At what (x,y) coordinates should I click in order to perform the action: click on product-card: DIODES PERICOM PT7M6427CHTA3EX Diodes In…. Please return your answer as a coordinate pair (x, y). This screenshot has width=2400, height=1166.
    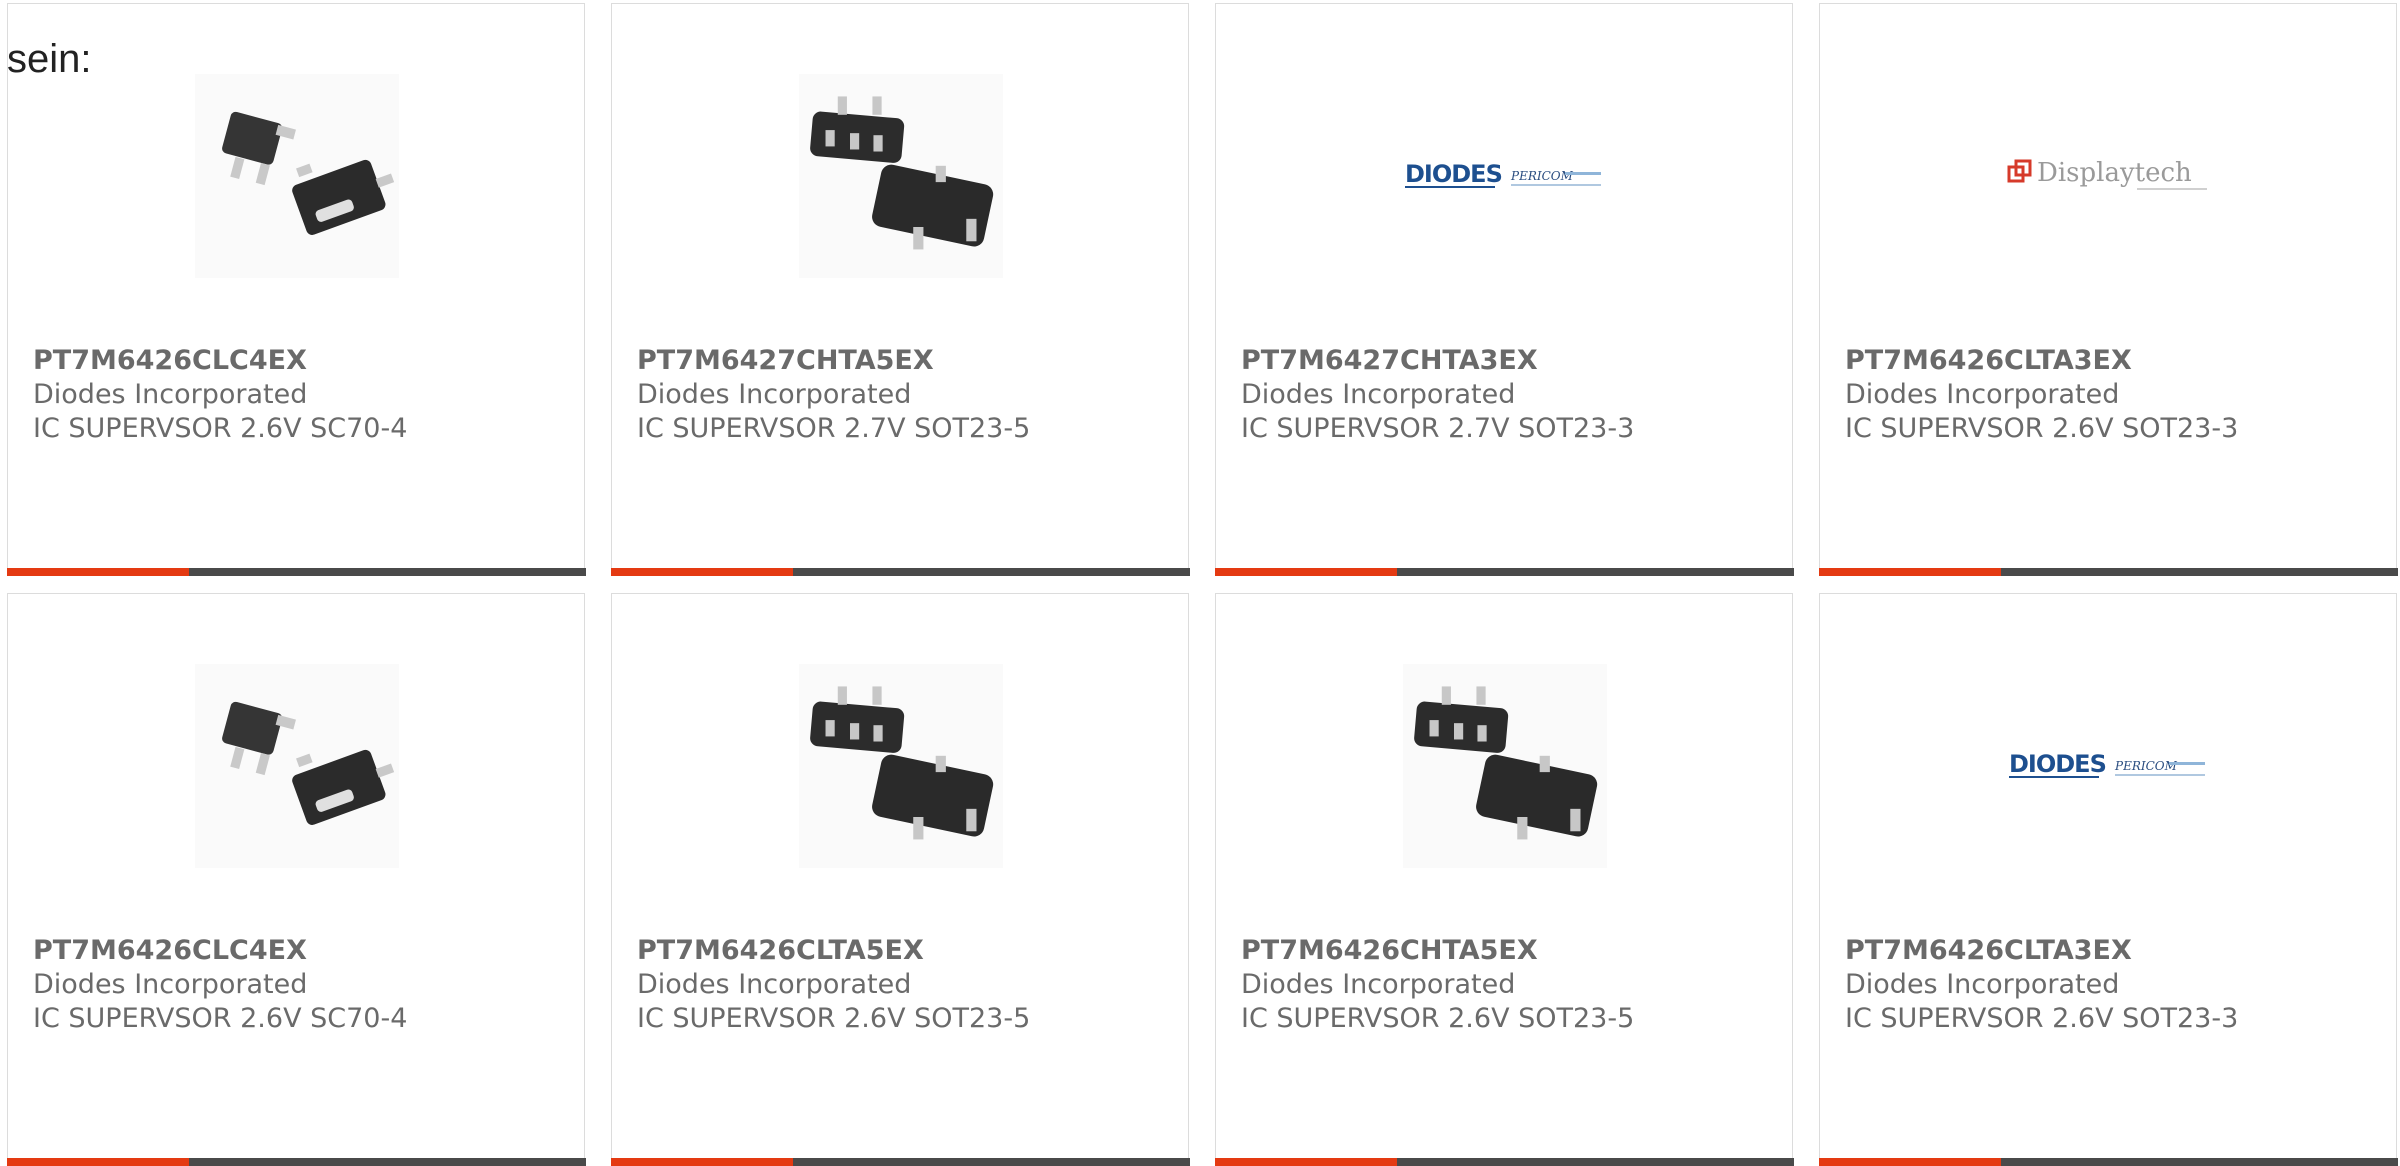
    Looking at the image, I should click on (1504, 289).